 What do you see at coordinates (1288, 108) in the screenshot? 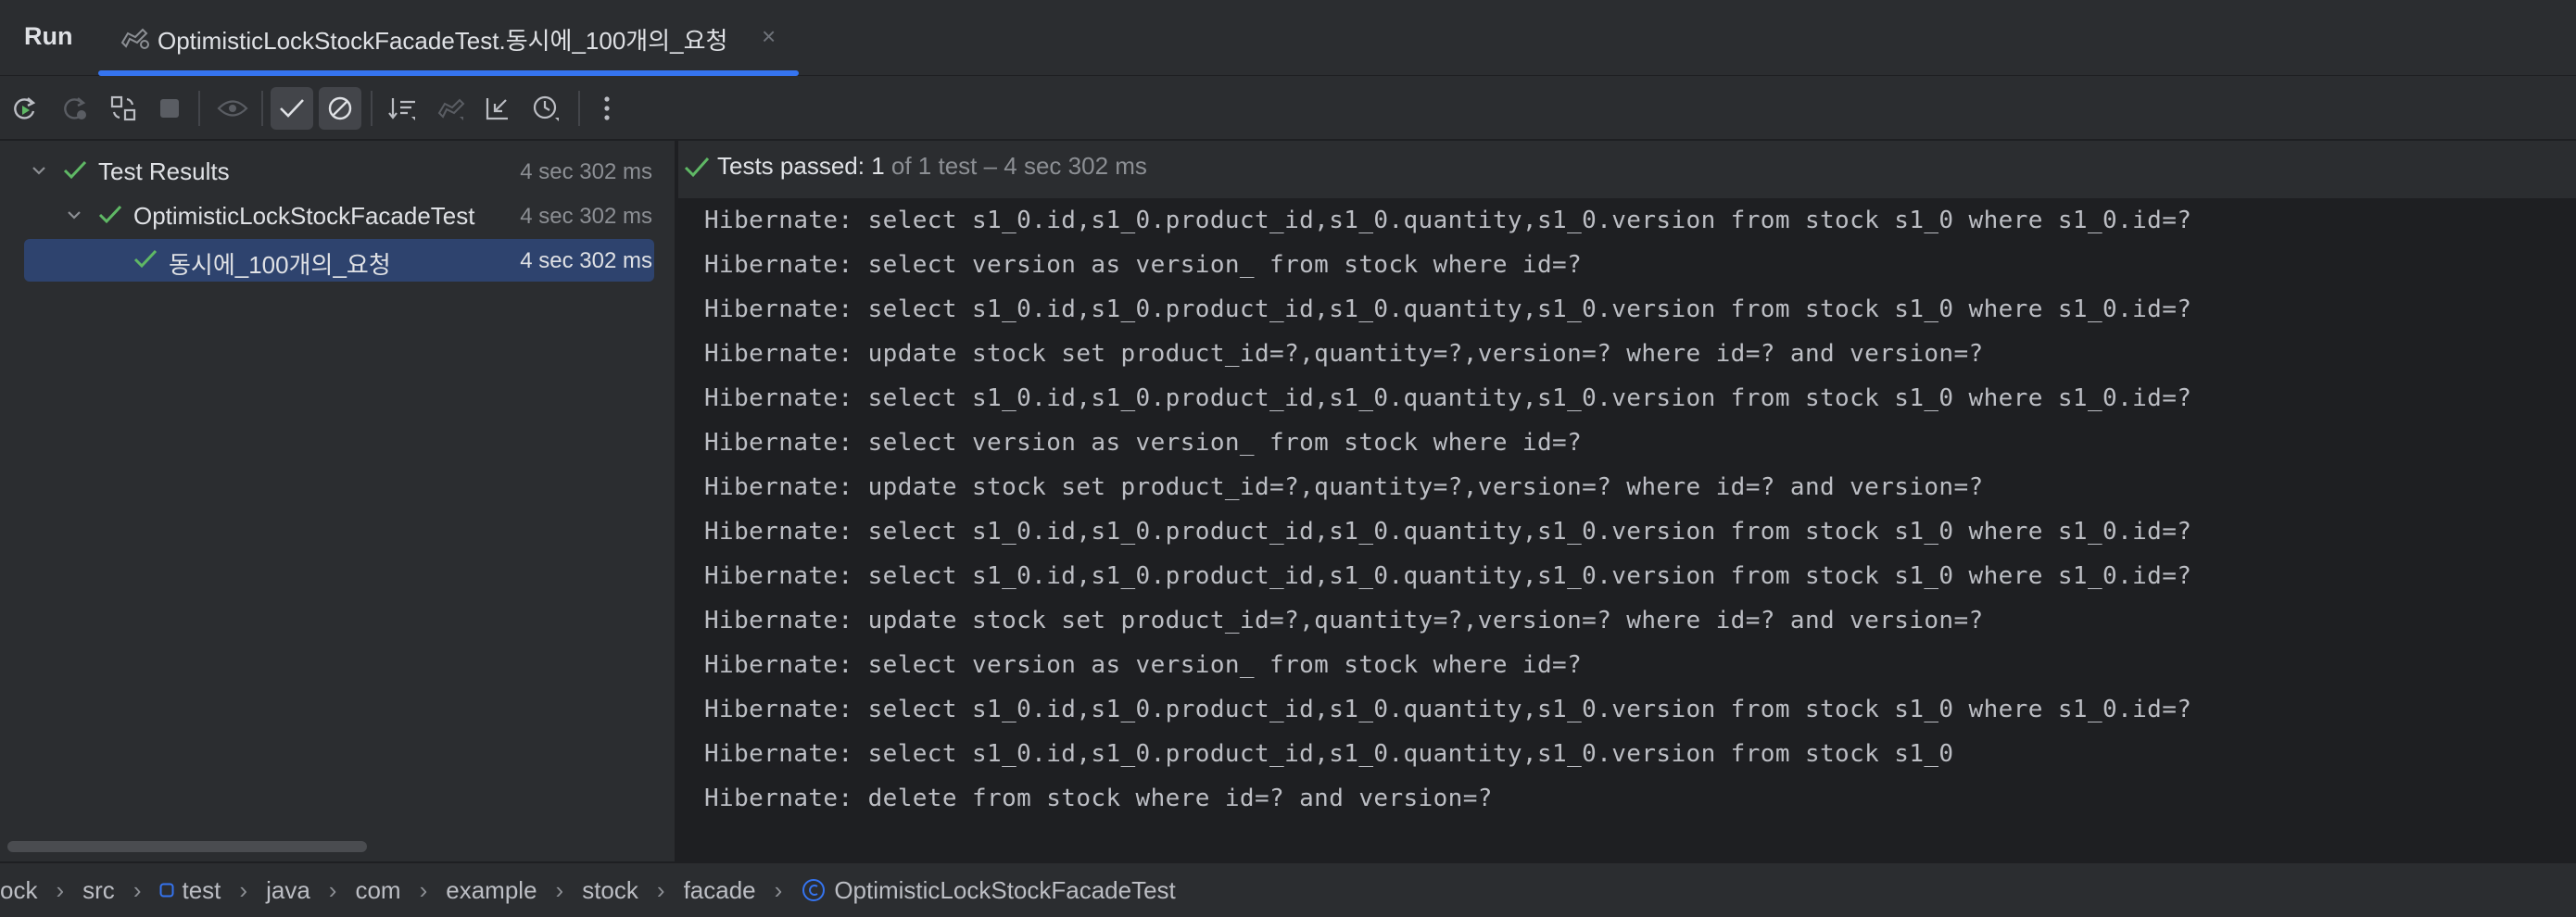
I see `test-runner-toolbar` at bounding box center [1288, 108].